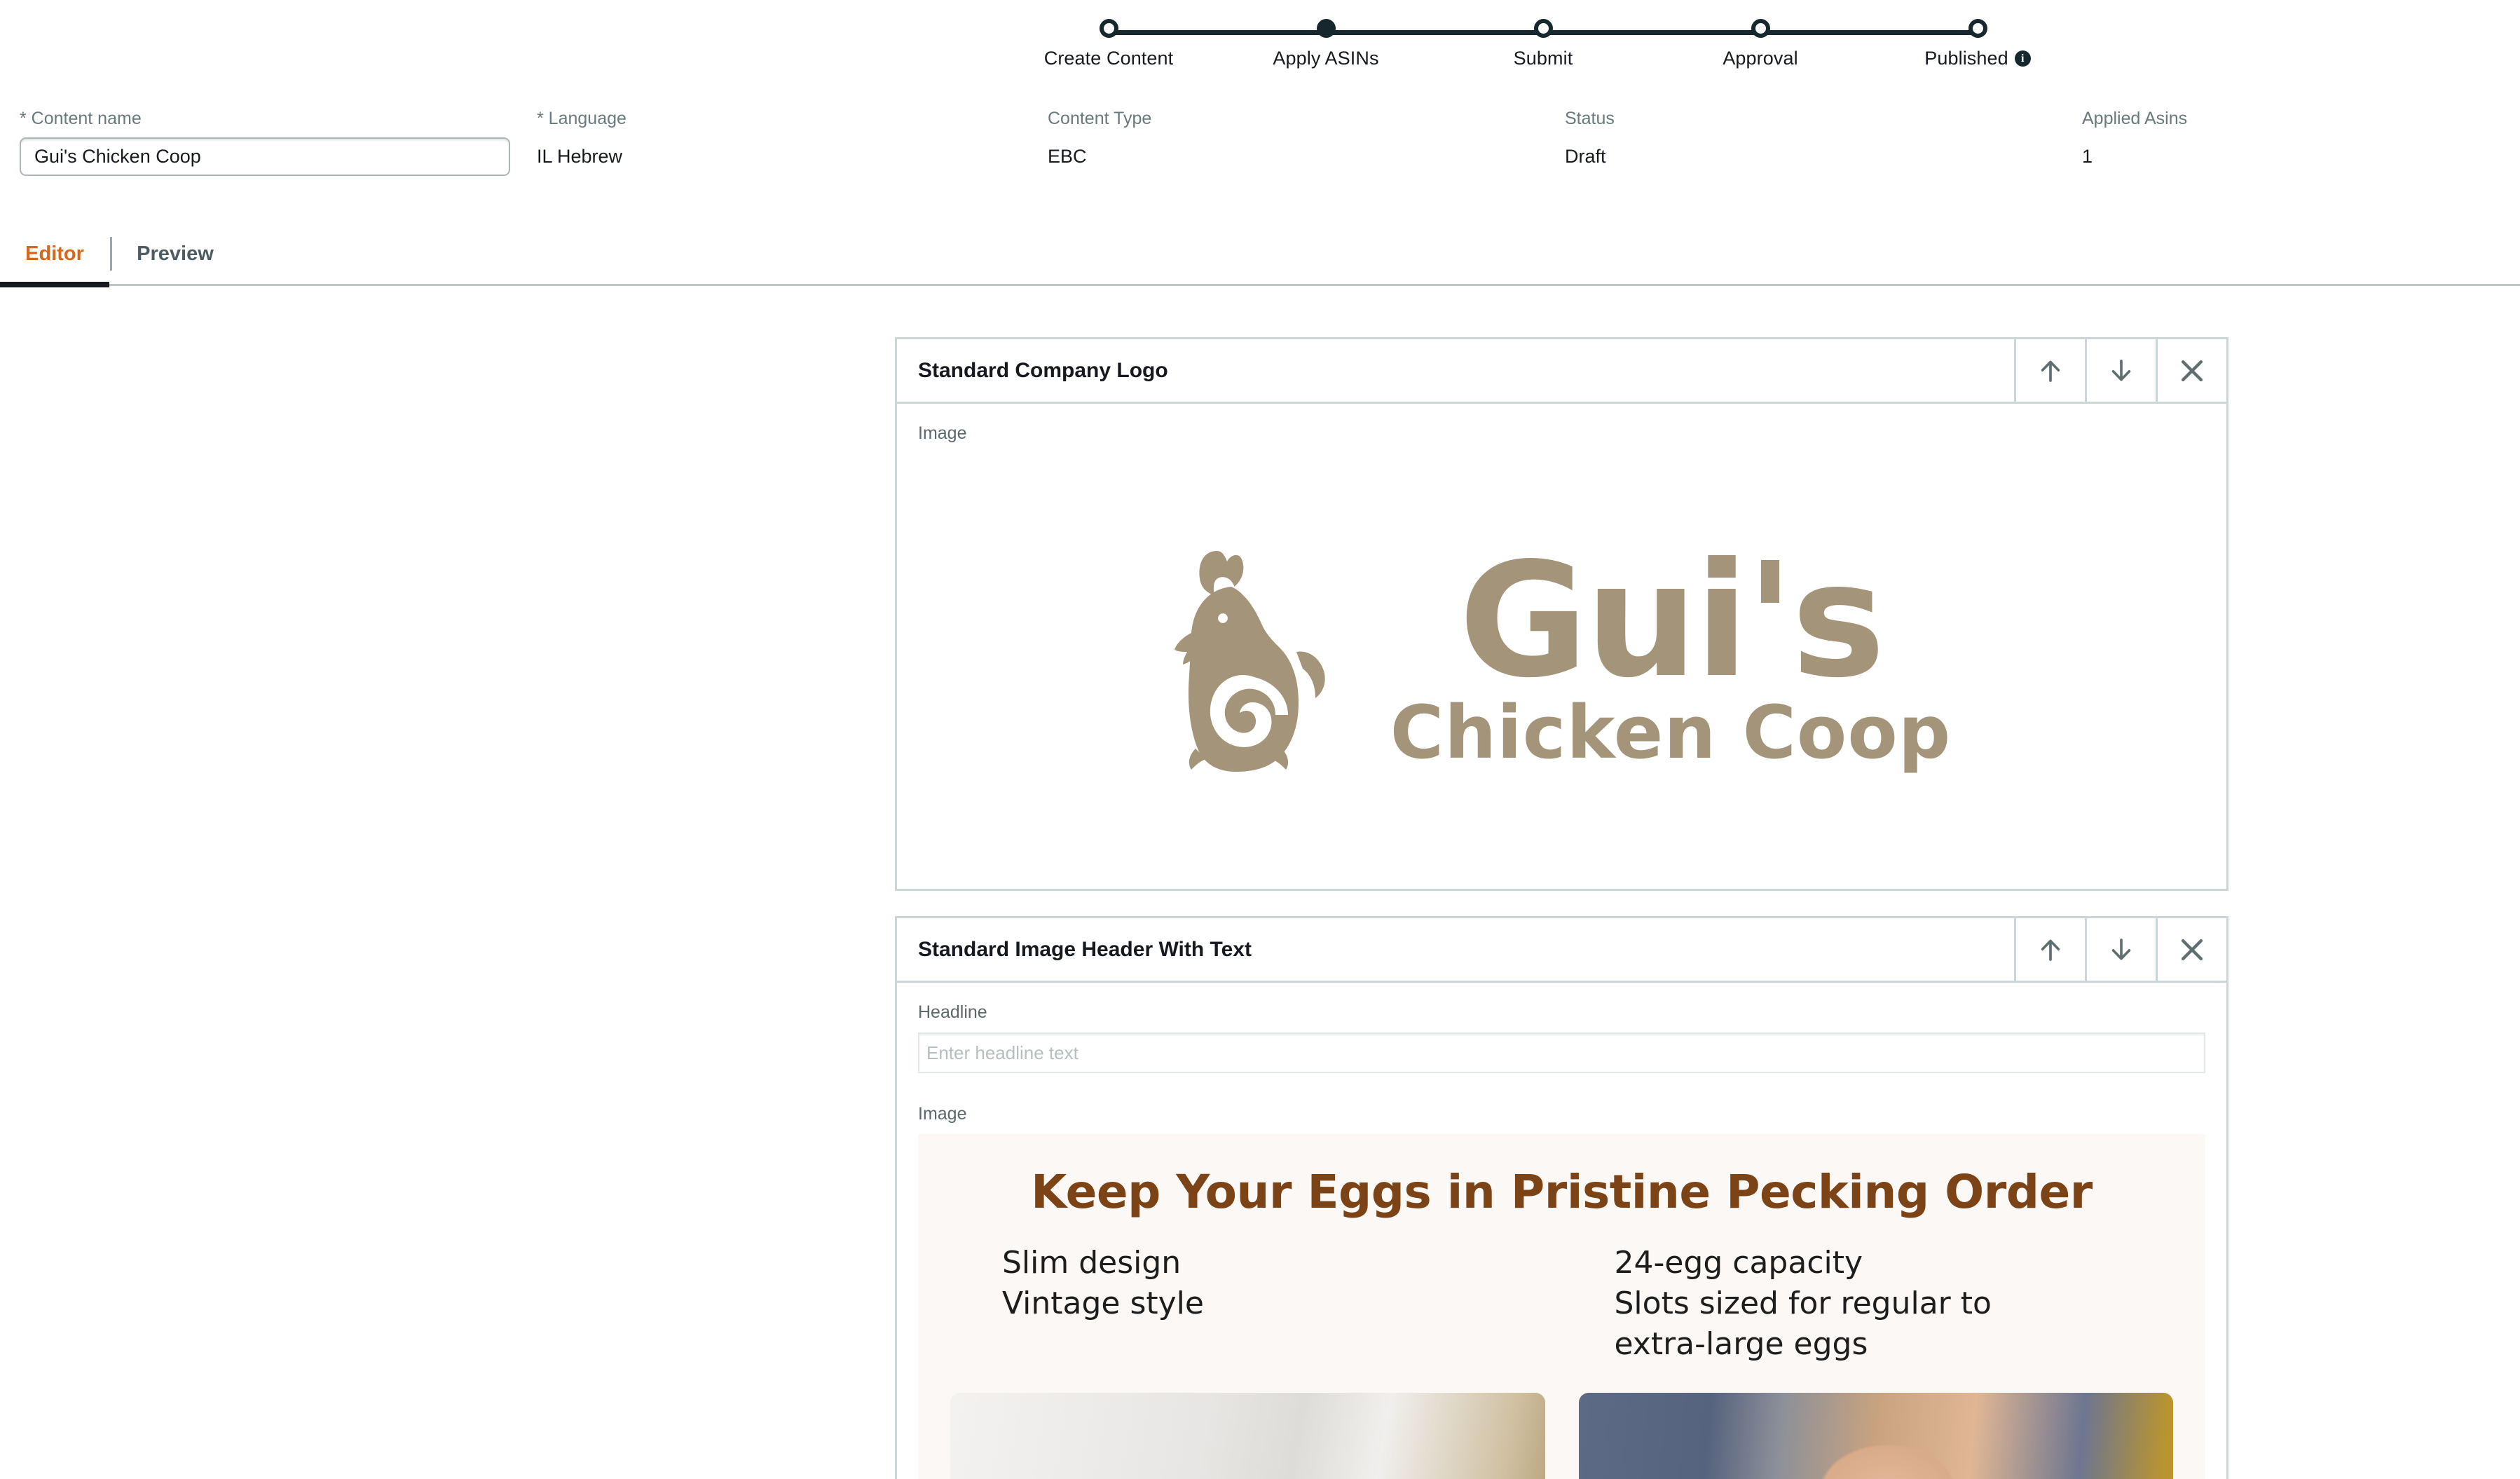 Image resolution: width=2520 pixels, height=1479 pixels. I want to click on promo-right-line: 24-egg capacity, so click(1738, 1263).